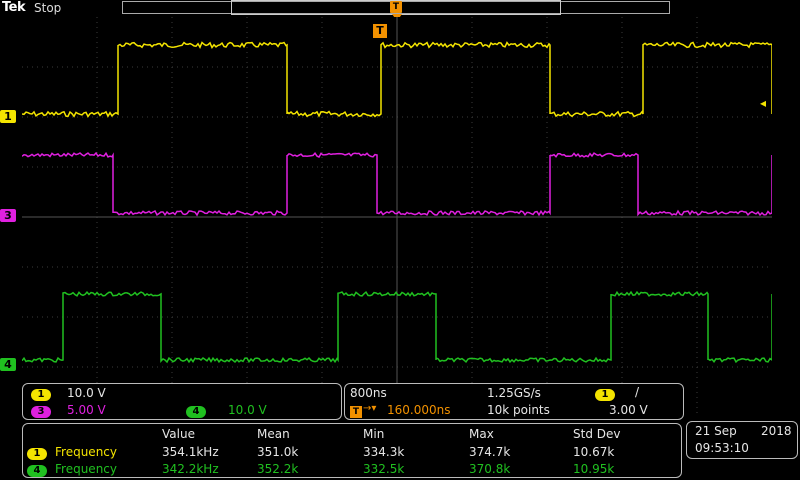 This screenshot has width=800, height=480. What do you see at coordinates (597, 434) in the screenshot?
I see `header-std-dev: Std Dev` at bounding box center [597, 434].